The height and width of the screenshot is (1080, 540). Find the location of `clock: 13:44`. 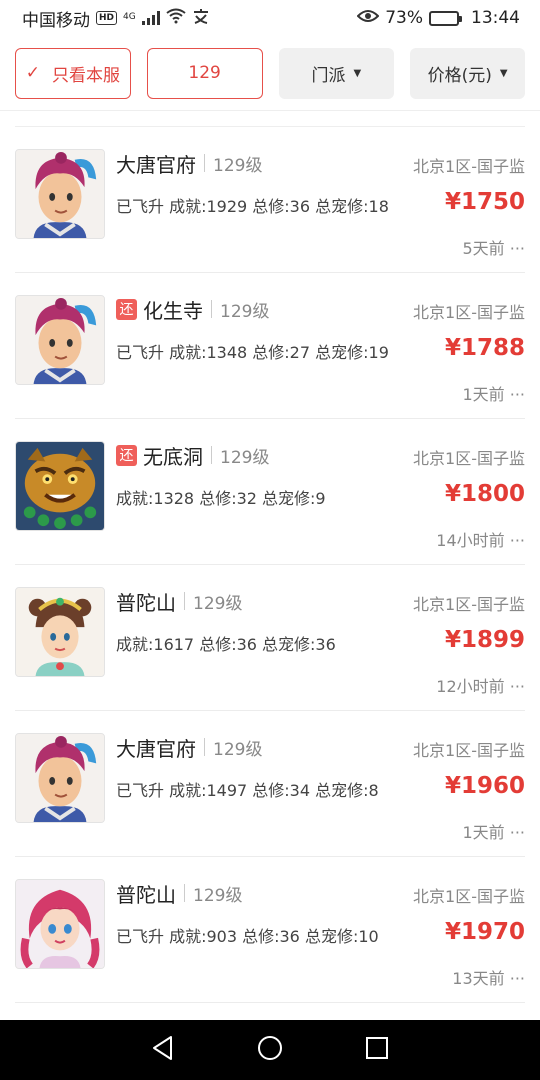

clock: 13:44 is located at coordinates (495, 18).